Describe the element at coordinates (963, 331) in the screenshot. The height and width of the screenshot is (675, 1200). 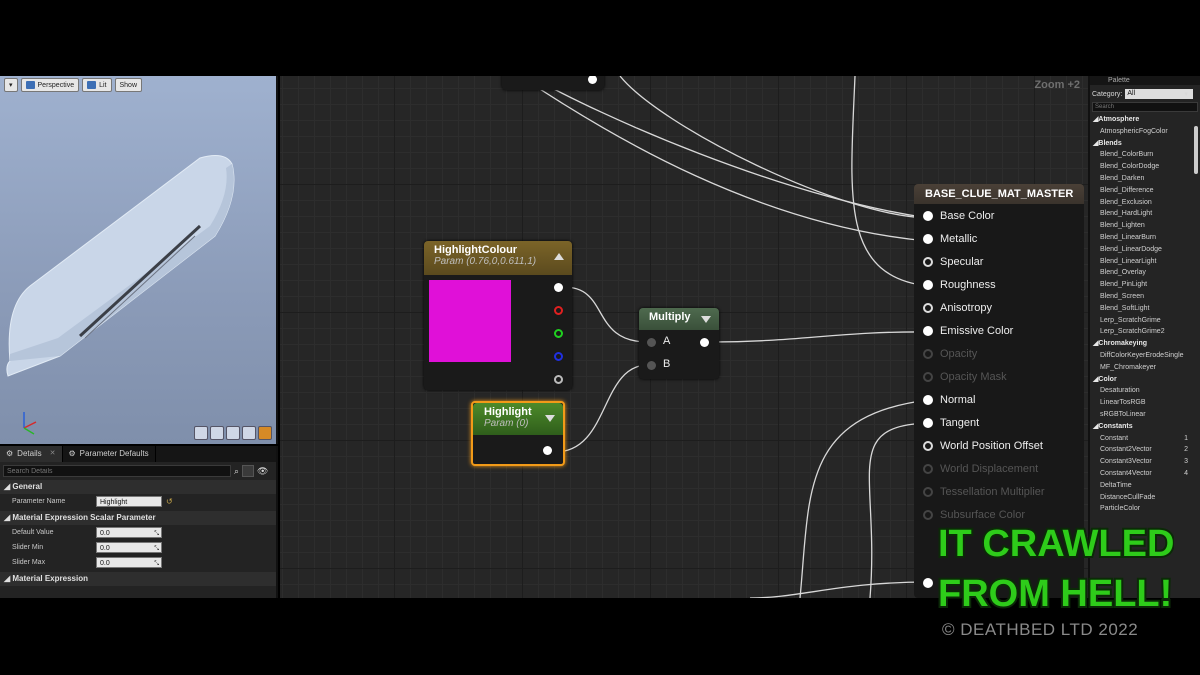
I see `input-emissive-color: Emissive Color` at that location.